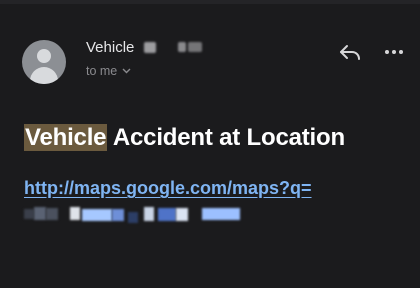  What do you see at coordinates (350, 52) in the screenshot?
I see `reply-icon` at bounding box center [350, 52].